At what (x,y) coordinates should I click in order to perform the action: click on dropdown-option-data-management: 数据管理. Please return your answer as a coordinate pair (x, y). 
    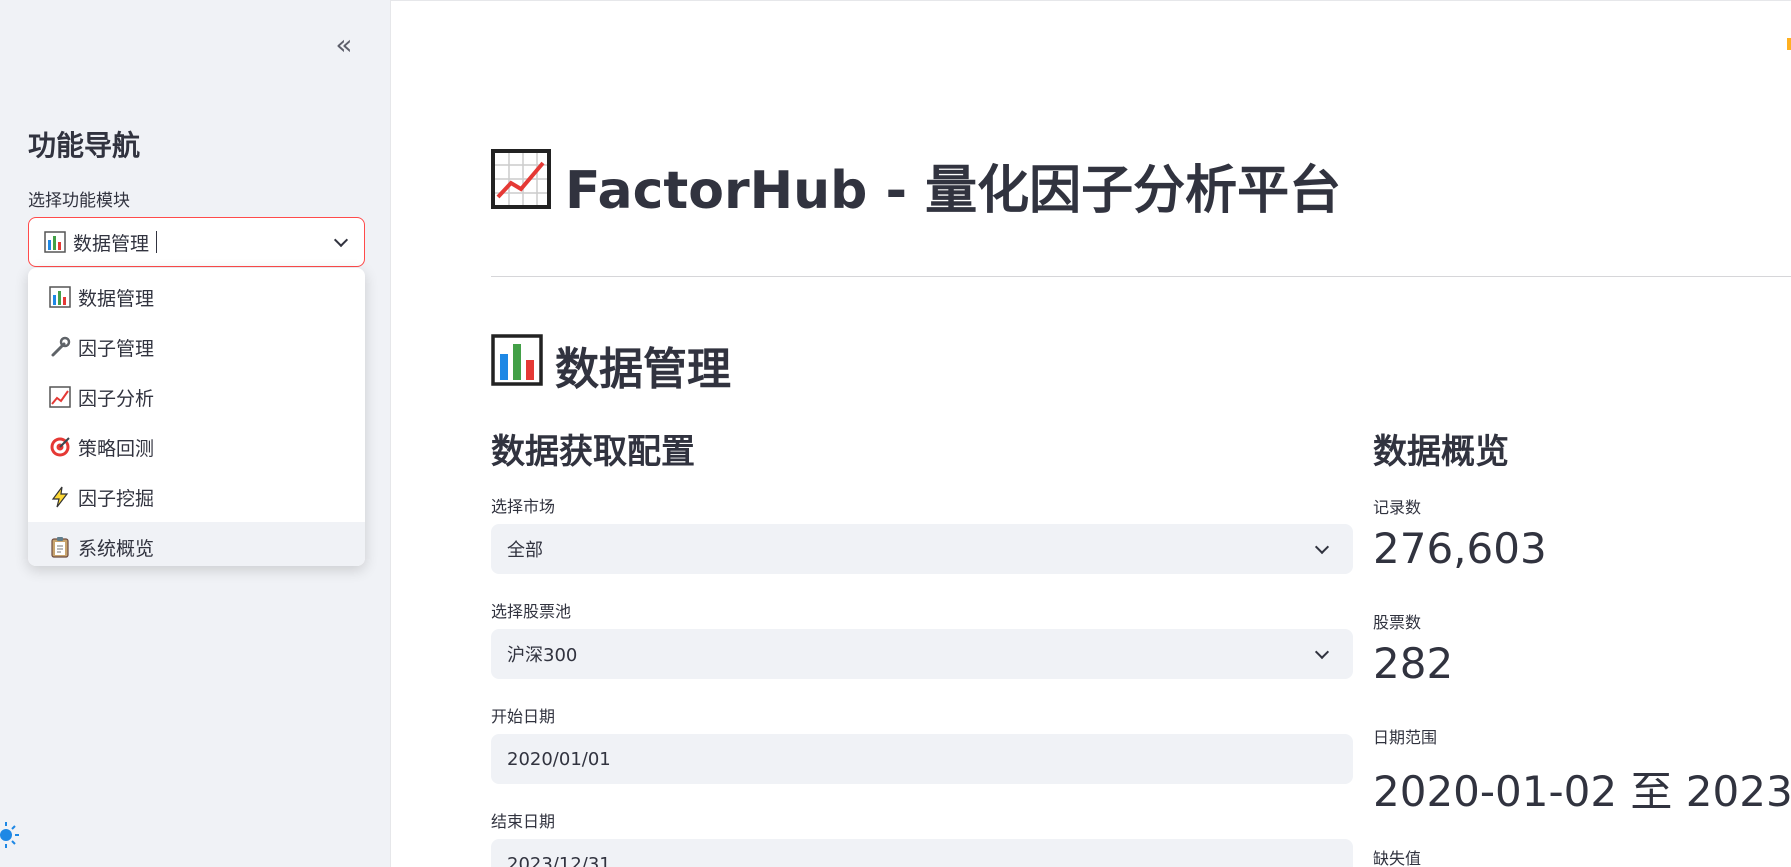
    Looking at the image, I should click on (196, 297).